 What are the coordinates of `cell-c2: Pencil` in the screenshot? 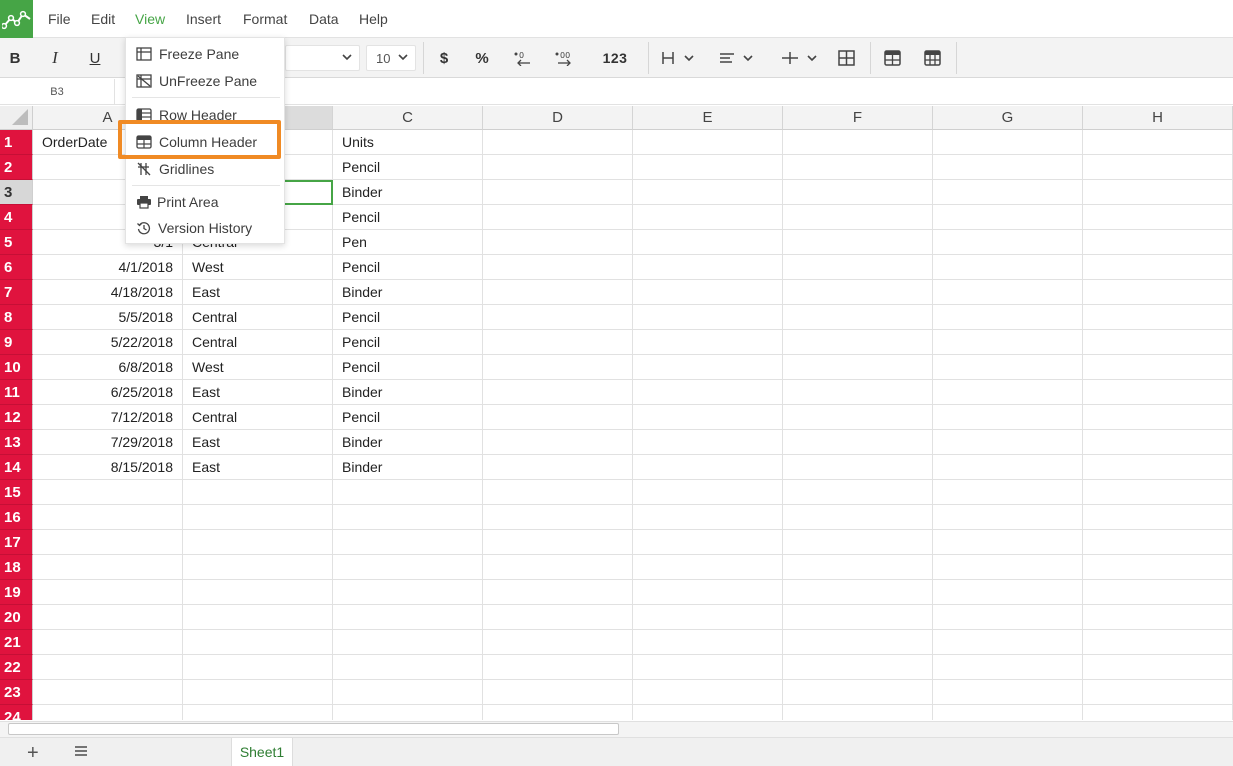 It's located at (408, 167).